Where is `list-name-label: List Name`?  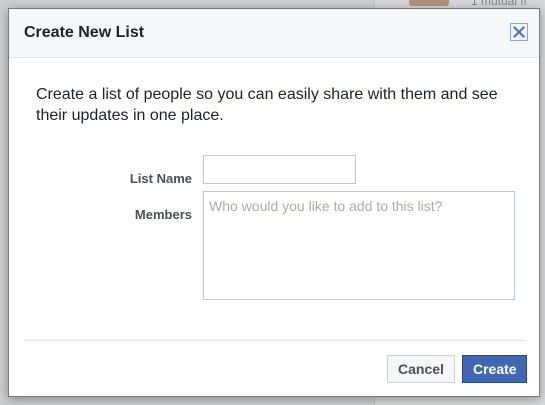 list-name-label: List Name is located at coordinates (160, 178).